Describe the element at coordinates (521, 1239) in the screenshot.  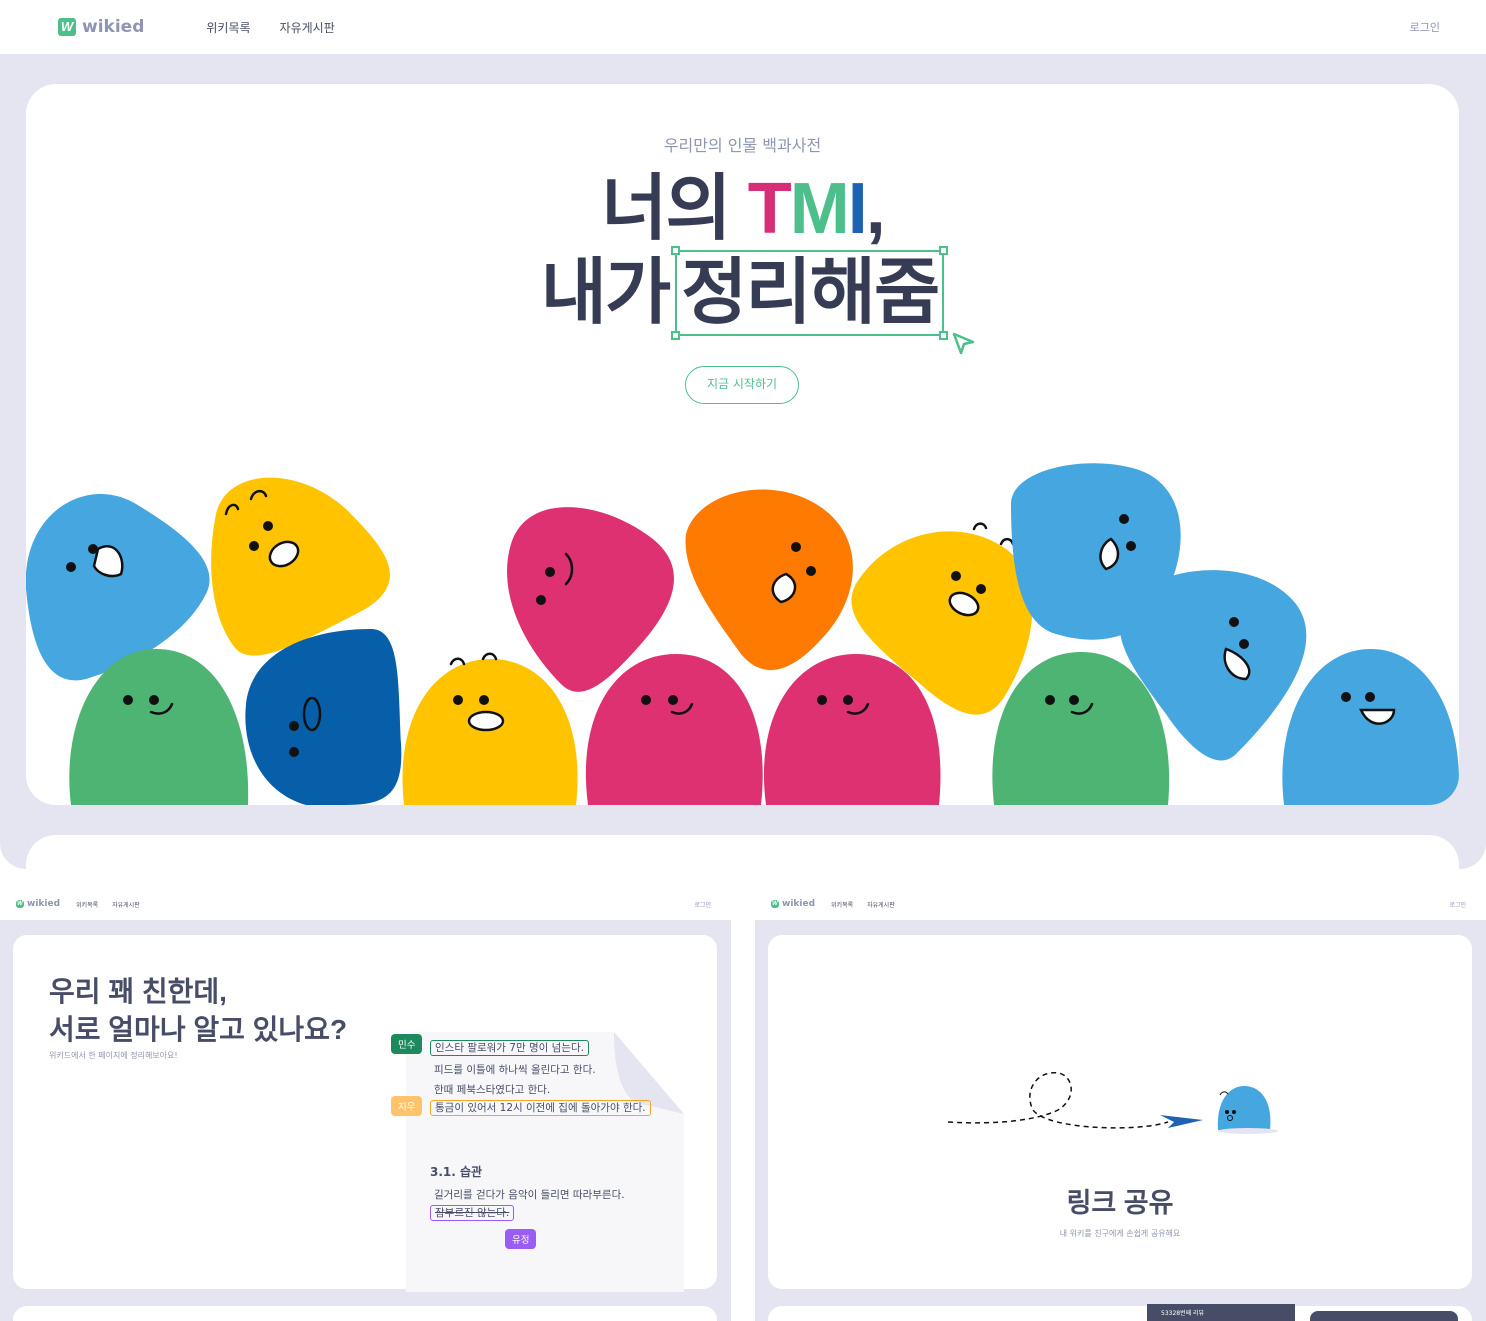
I see `user-tag-yujeong: 유정` at that location.